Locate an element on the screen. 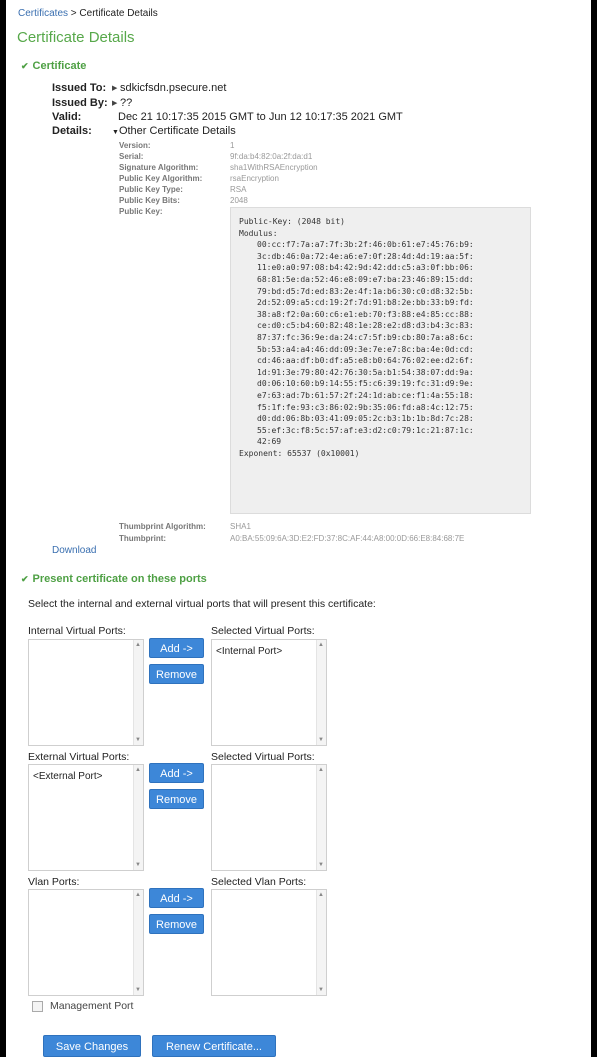  issued-to-value: sdkicfsdn.psecure.net is located at coordinates (173, 88).